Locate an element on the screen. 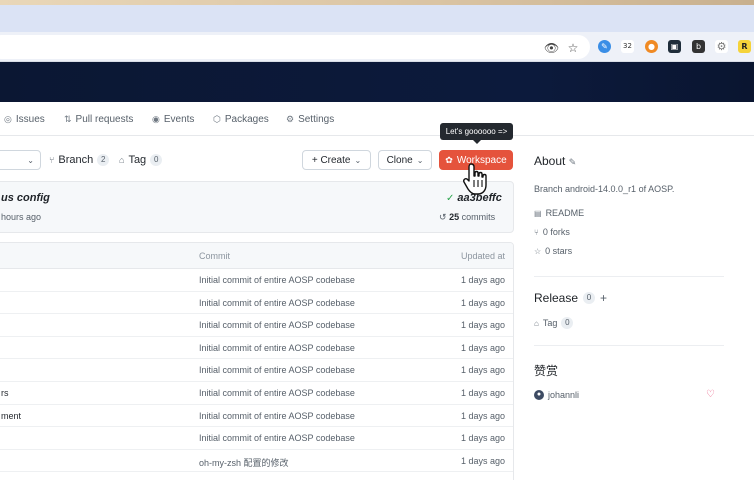  divider is located at coordinates (629, 345).